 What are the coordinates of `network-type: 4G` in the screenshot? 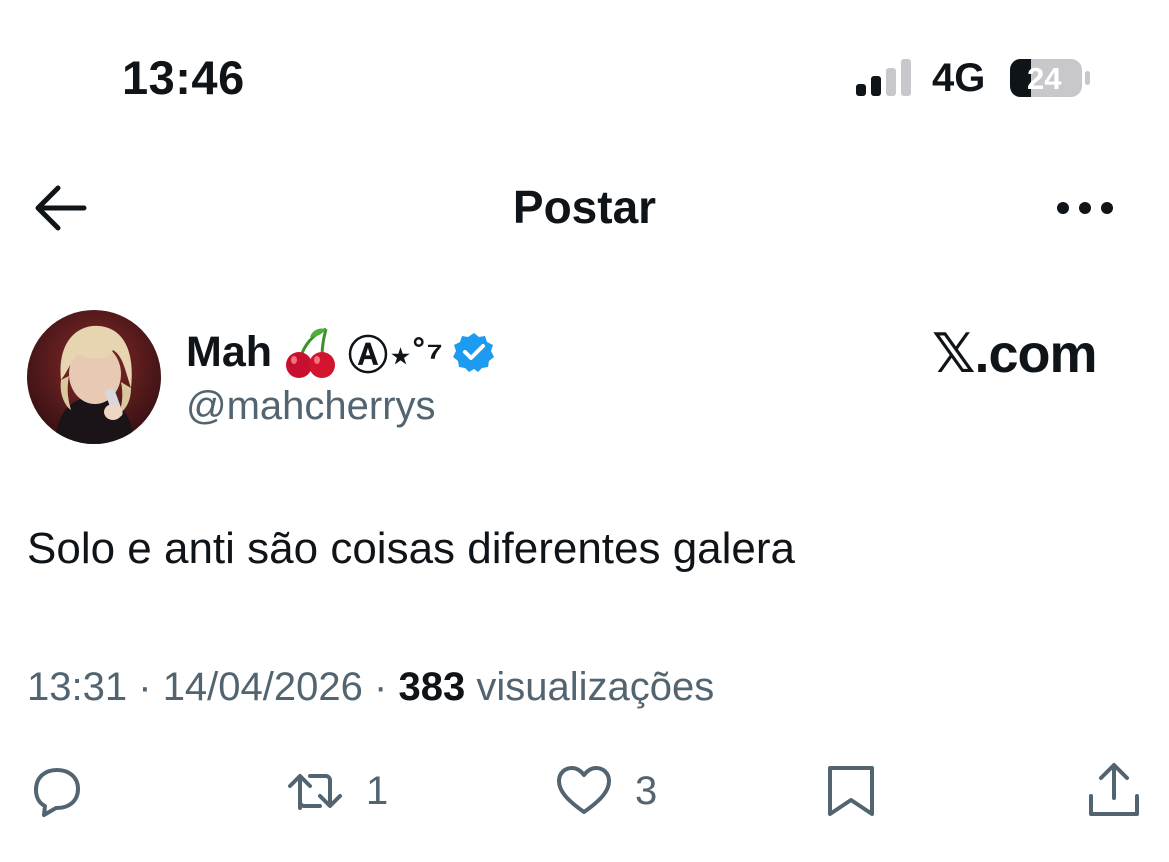 It's located at (959, 78).